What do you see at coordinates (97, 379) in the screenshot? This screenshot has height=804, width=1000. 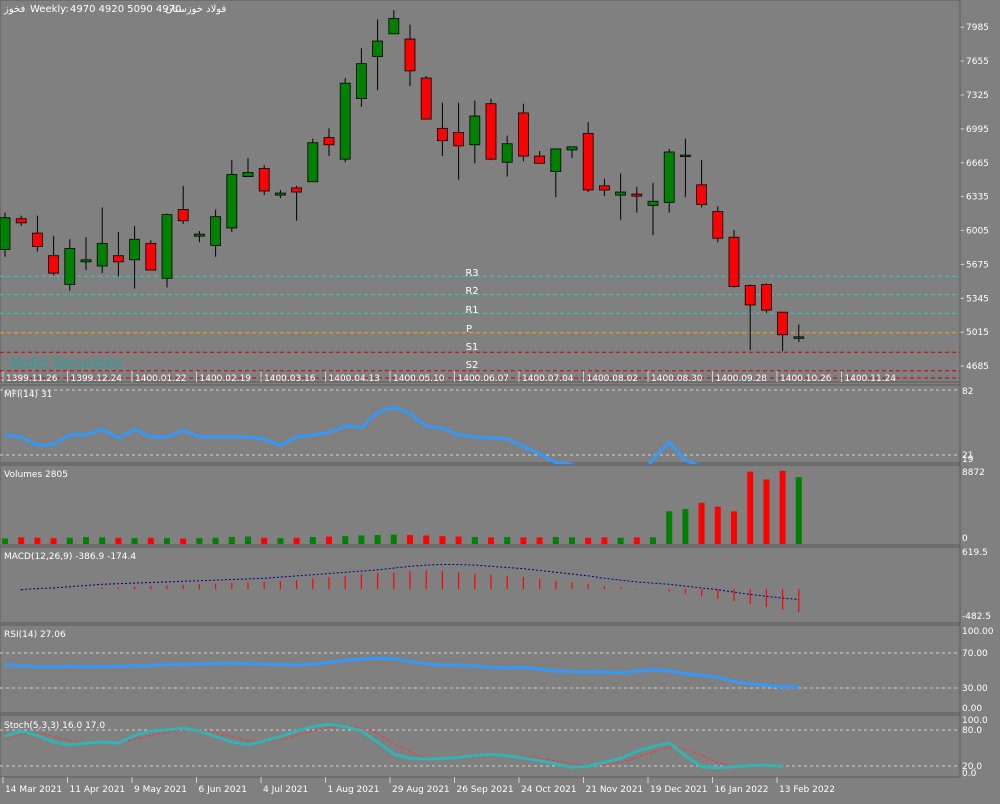 I see `date-tick-label: 1399.12.24` at bounding box center [97, 379].